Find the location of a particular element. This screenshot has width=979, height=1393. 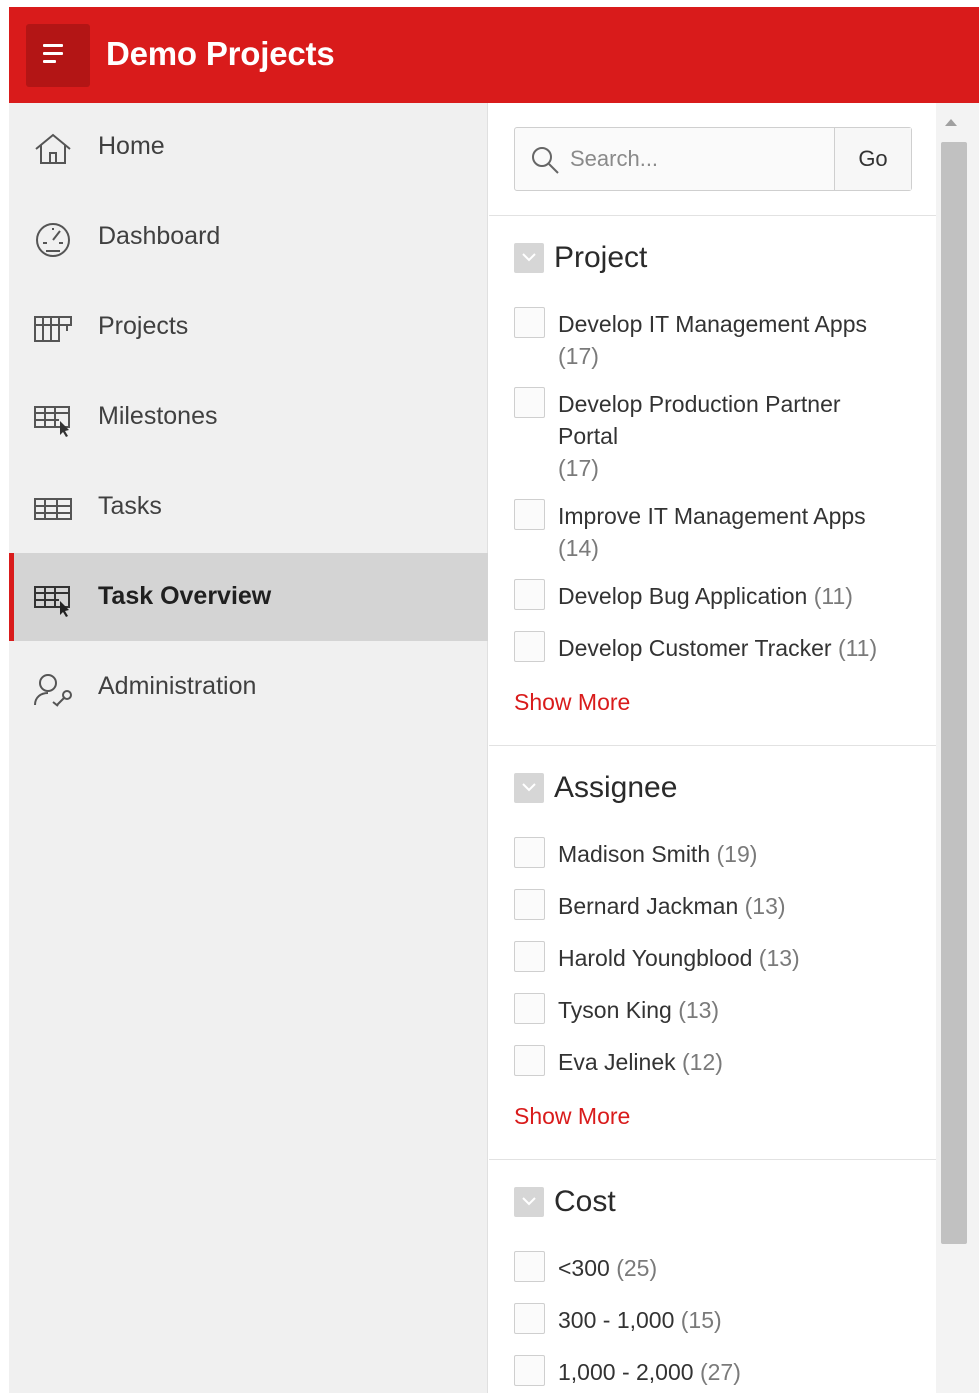

administration-icon is located at coordinates (53, 690).